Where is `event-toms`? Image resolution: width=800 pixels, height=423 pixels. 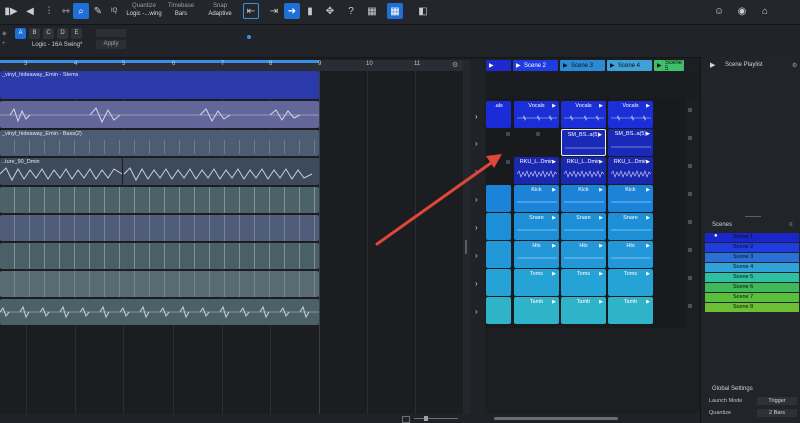 event-toms is located at coordinates (159, 284).